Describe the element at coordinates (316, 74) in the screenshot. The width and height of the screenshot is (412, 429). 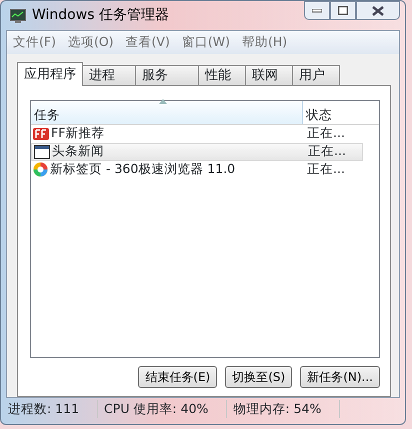
I see `tab: 用户` at that location.